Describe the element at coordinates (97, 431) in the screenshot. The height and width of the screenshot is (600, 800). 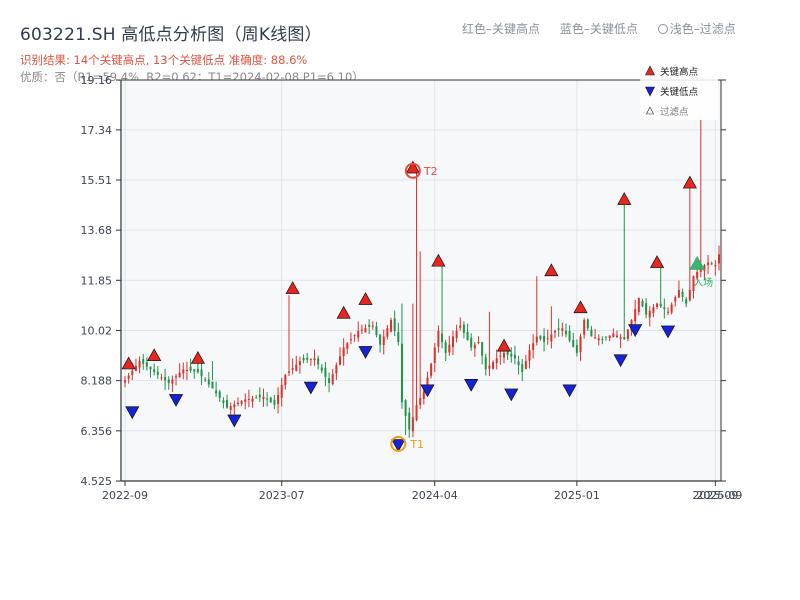
I see `y-tick-label: 6.356` at that location.